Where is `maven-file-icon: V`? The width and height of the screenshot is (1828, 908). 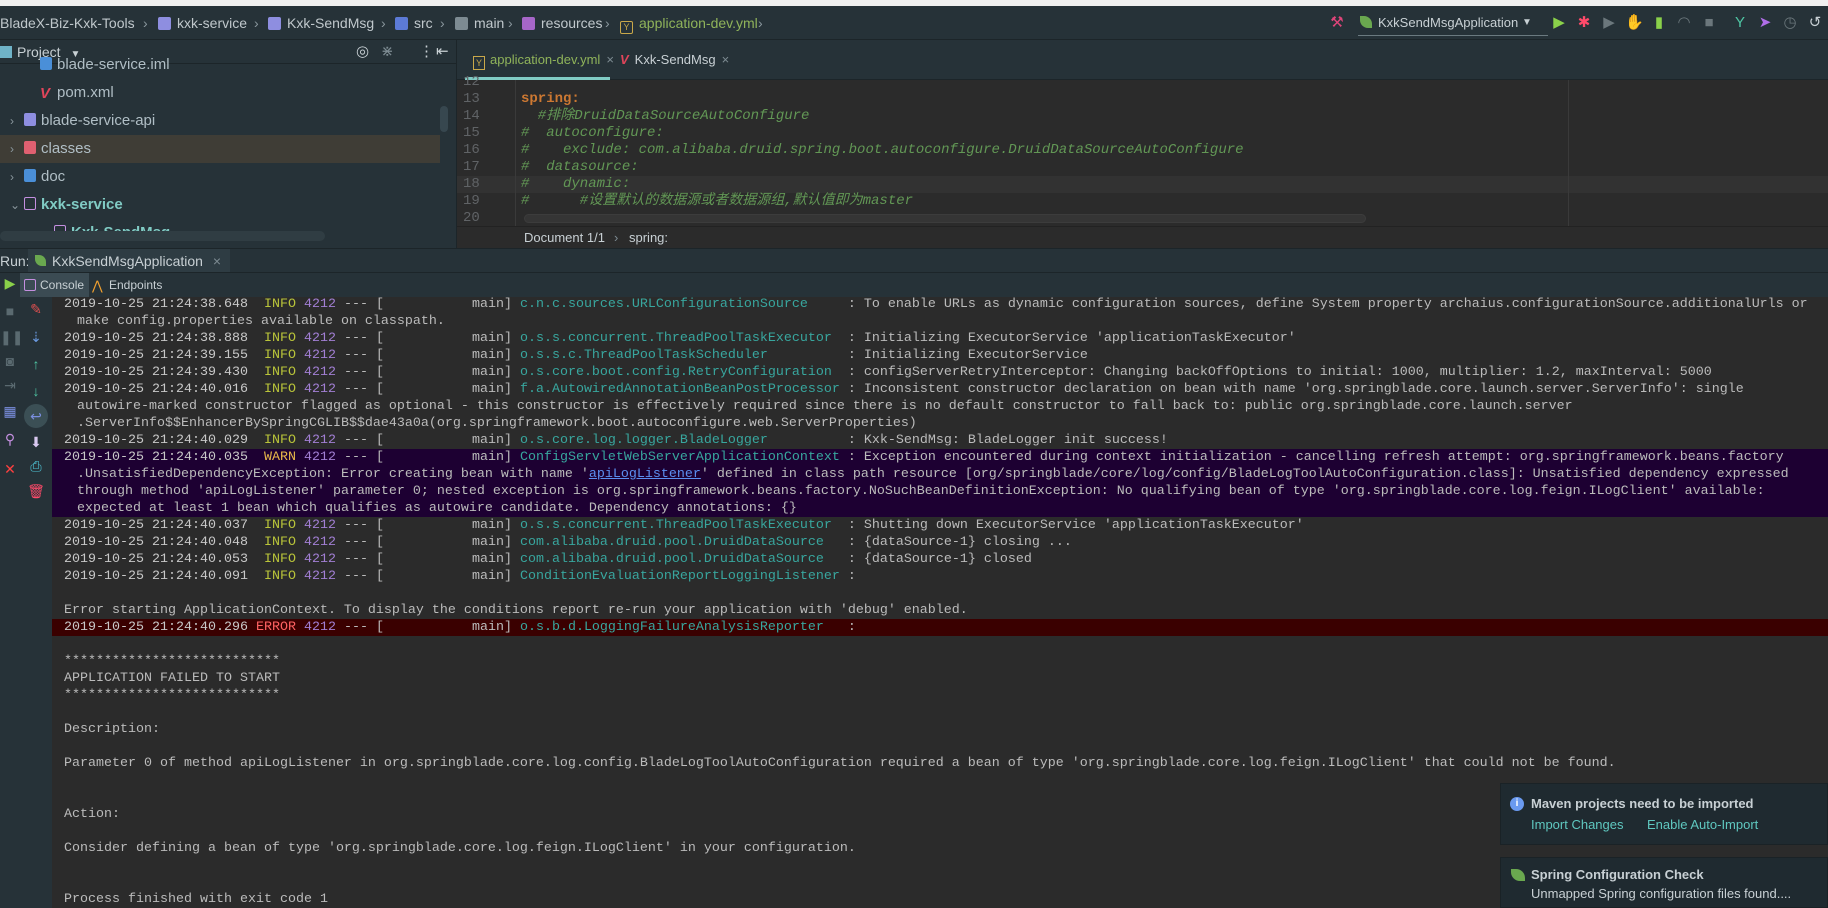
maven-file-icon: V is located at coordinates (45, 93).